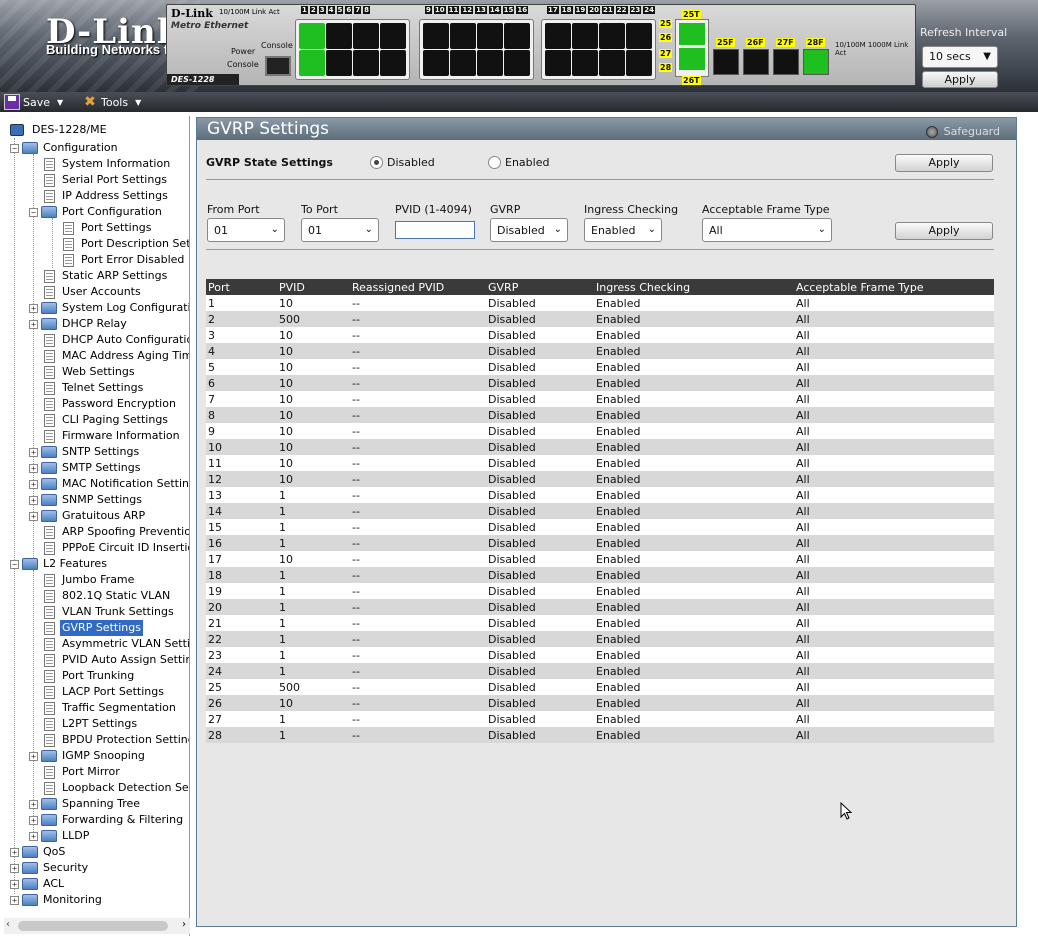  I want to click on ingress-checking-select: Enabled ⌄, so click(623, 230).